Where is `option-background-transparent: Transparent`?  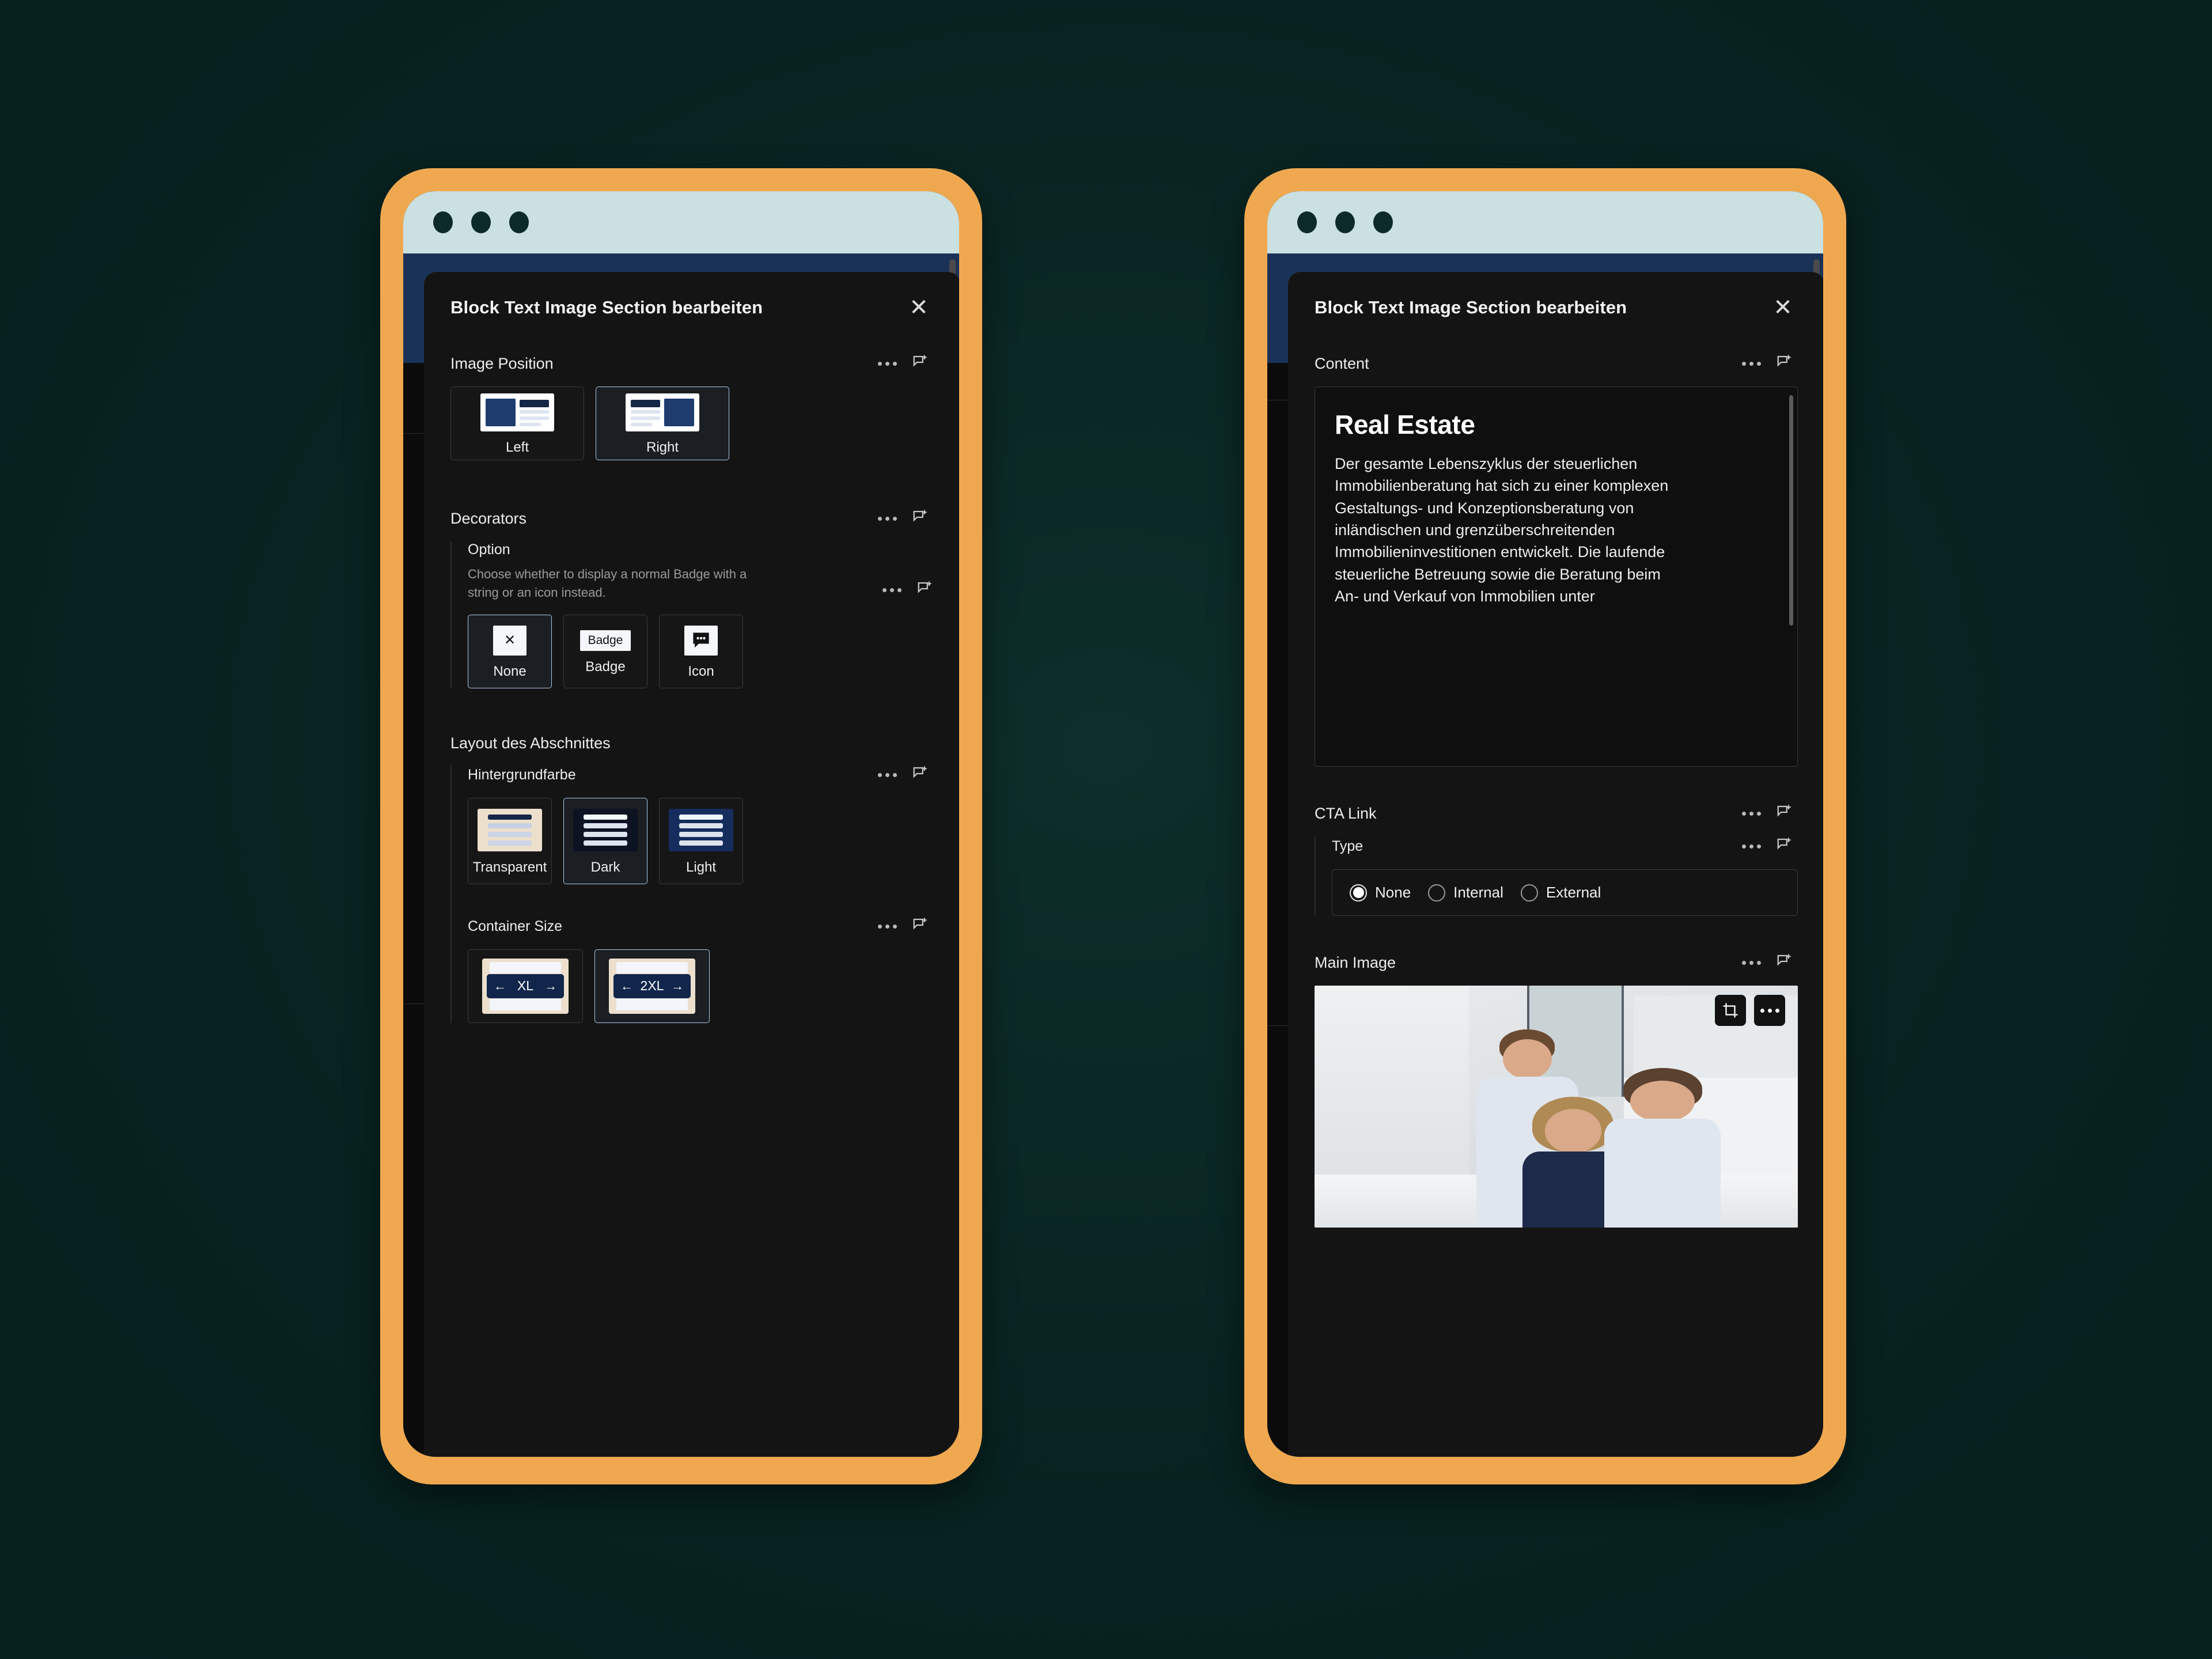 option-background-transparent: Transparent is located at coordinates (510, 840).